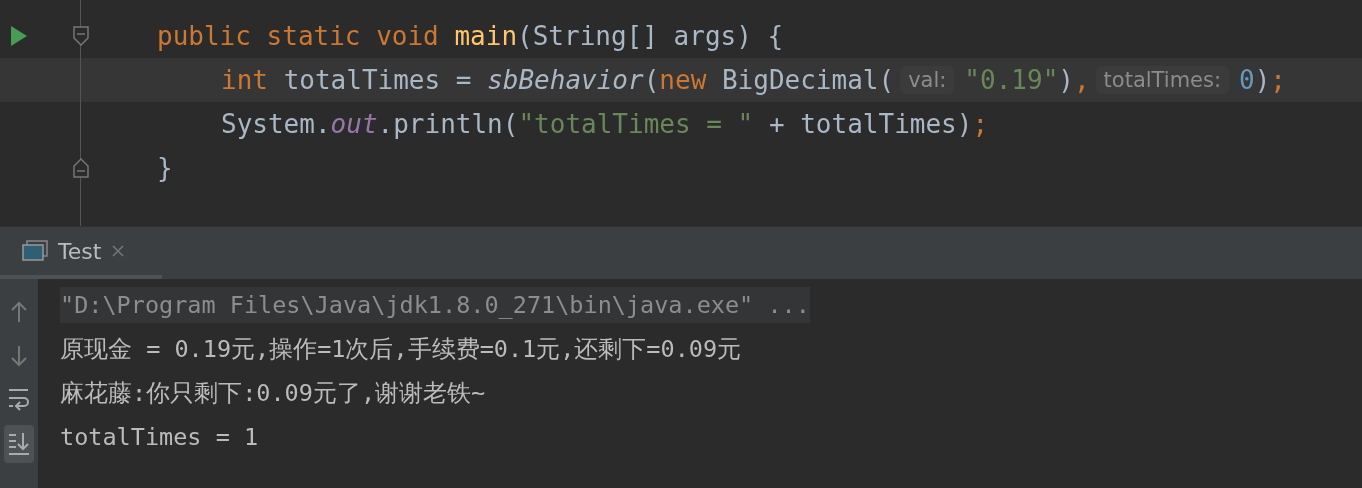 The height and width of the screenshot is (488, 1362). Describe the element at coordinates (118, 251) in the screenshot. I see `close-icon` at that location.